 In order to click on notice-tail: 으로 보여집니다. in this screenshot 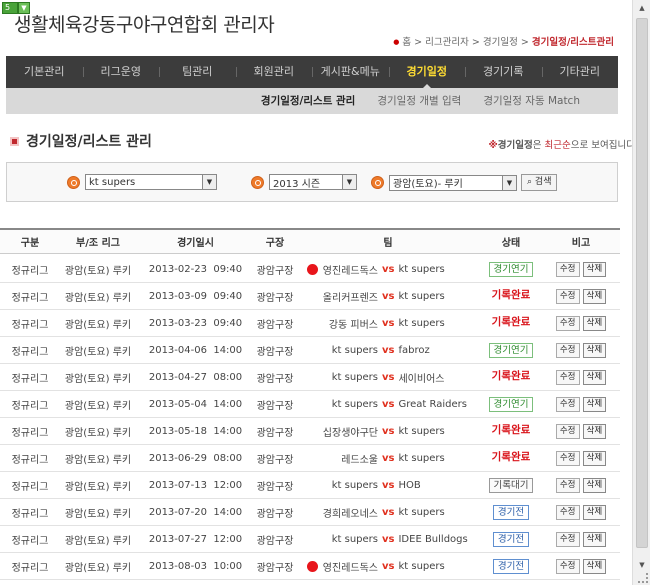, I will do `click(604, 145)`.